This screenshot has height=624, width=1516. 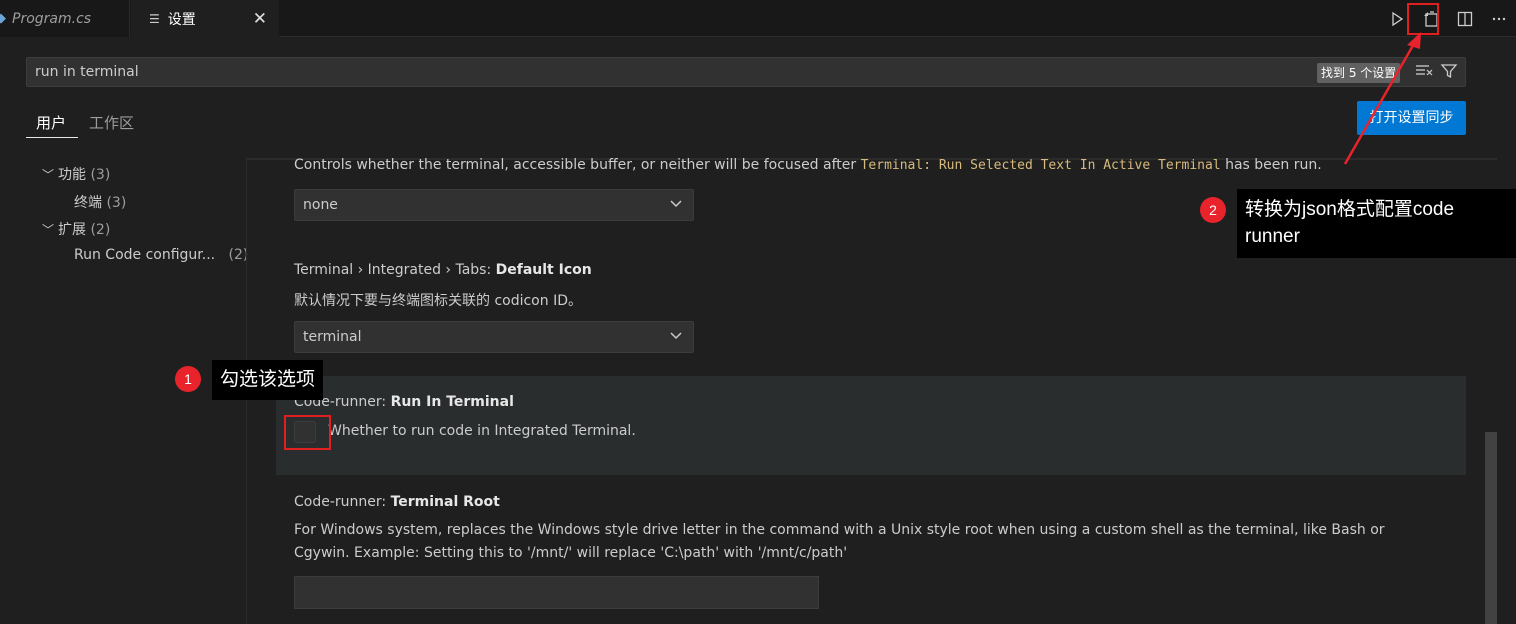 I want to click on annotation-arrow, so click(x=1382, y=98).